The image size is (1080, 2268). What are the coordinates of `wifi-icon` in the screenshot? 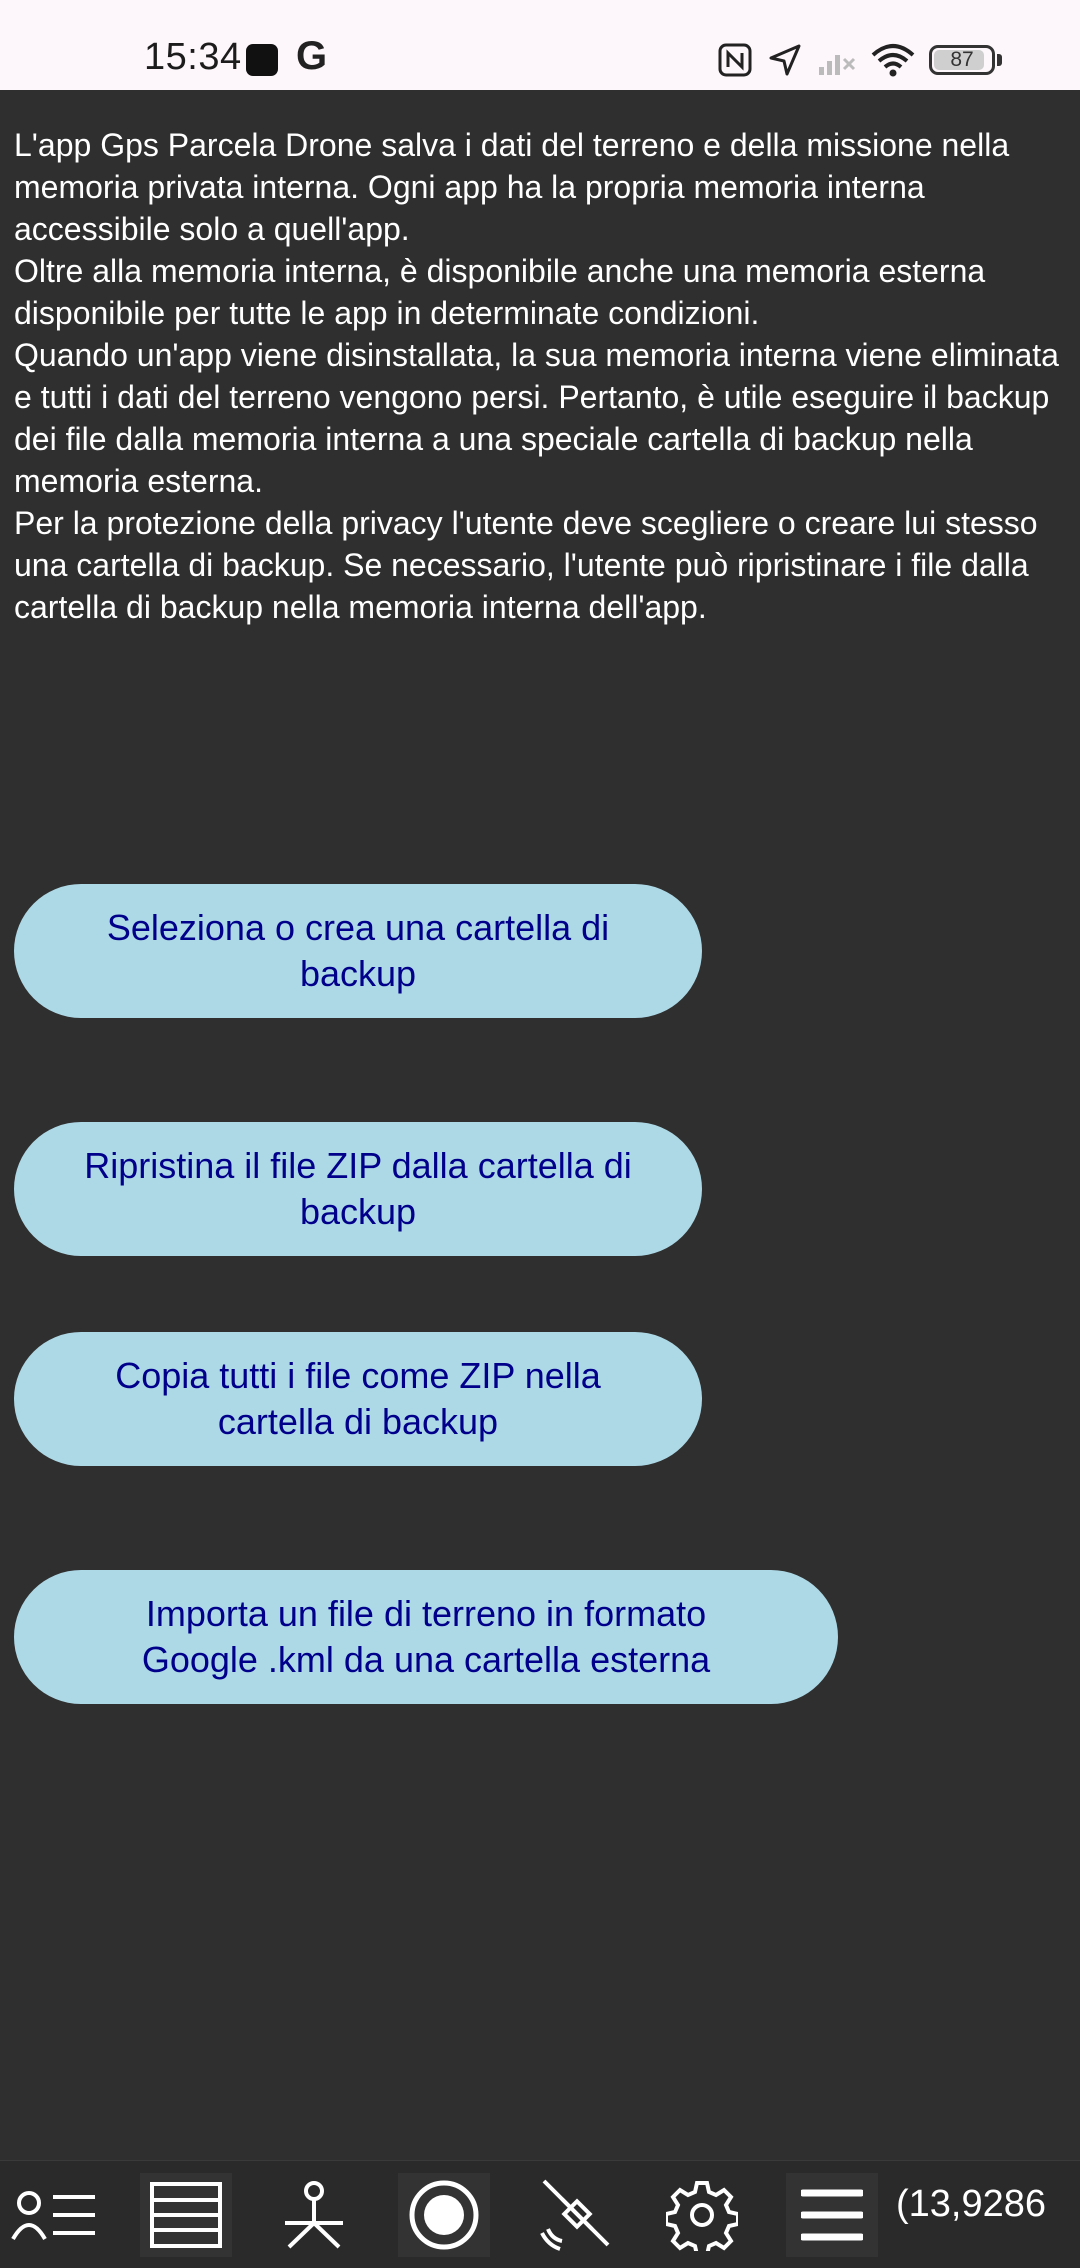 It's located at (893, 60).